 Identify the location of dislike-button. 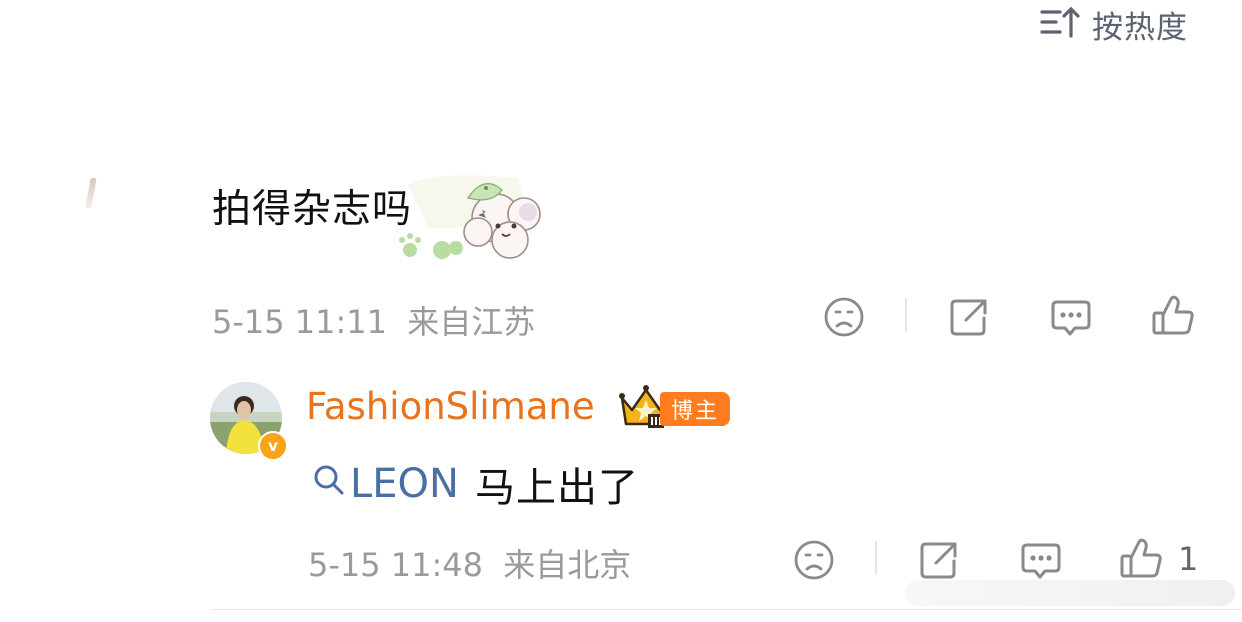
(844, 317).